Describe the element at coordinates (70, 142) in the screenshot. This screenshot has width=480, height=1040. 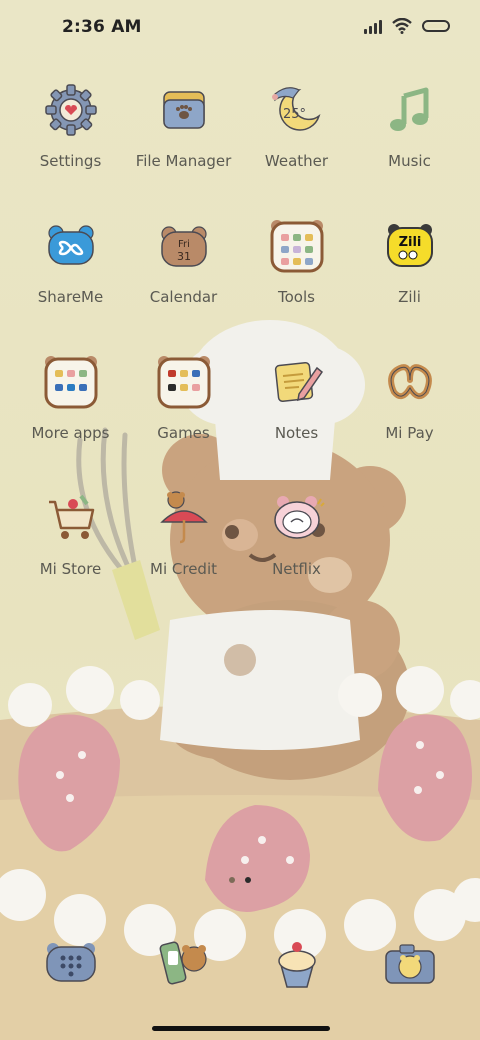
I see `app-settings: Settings` at that location.